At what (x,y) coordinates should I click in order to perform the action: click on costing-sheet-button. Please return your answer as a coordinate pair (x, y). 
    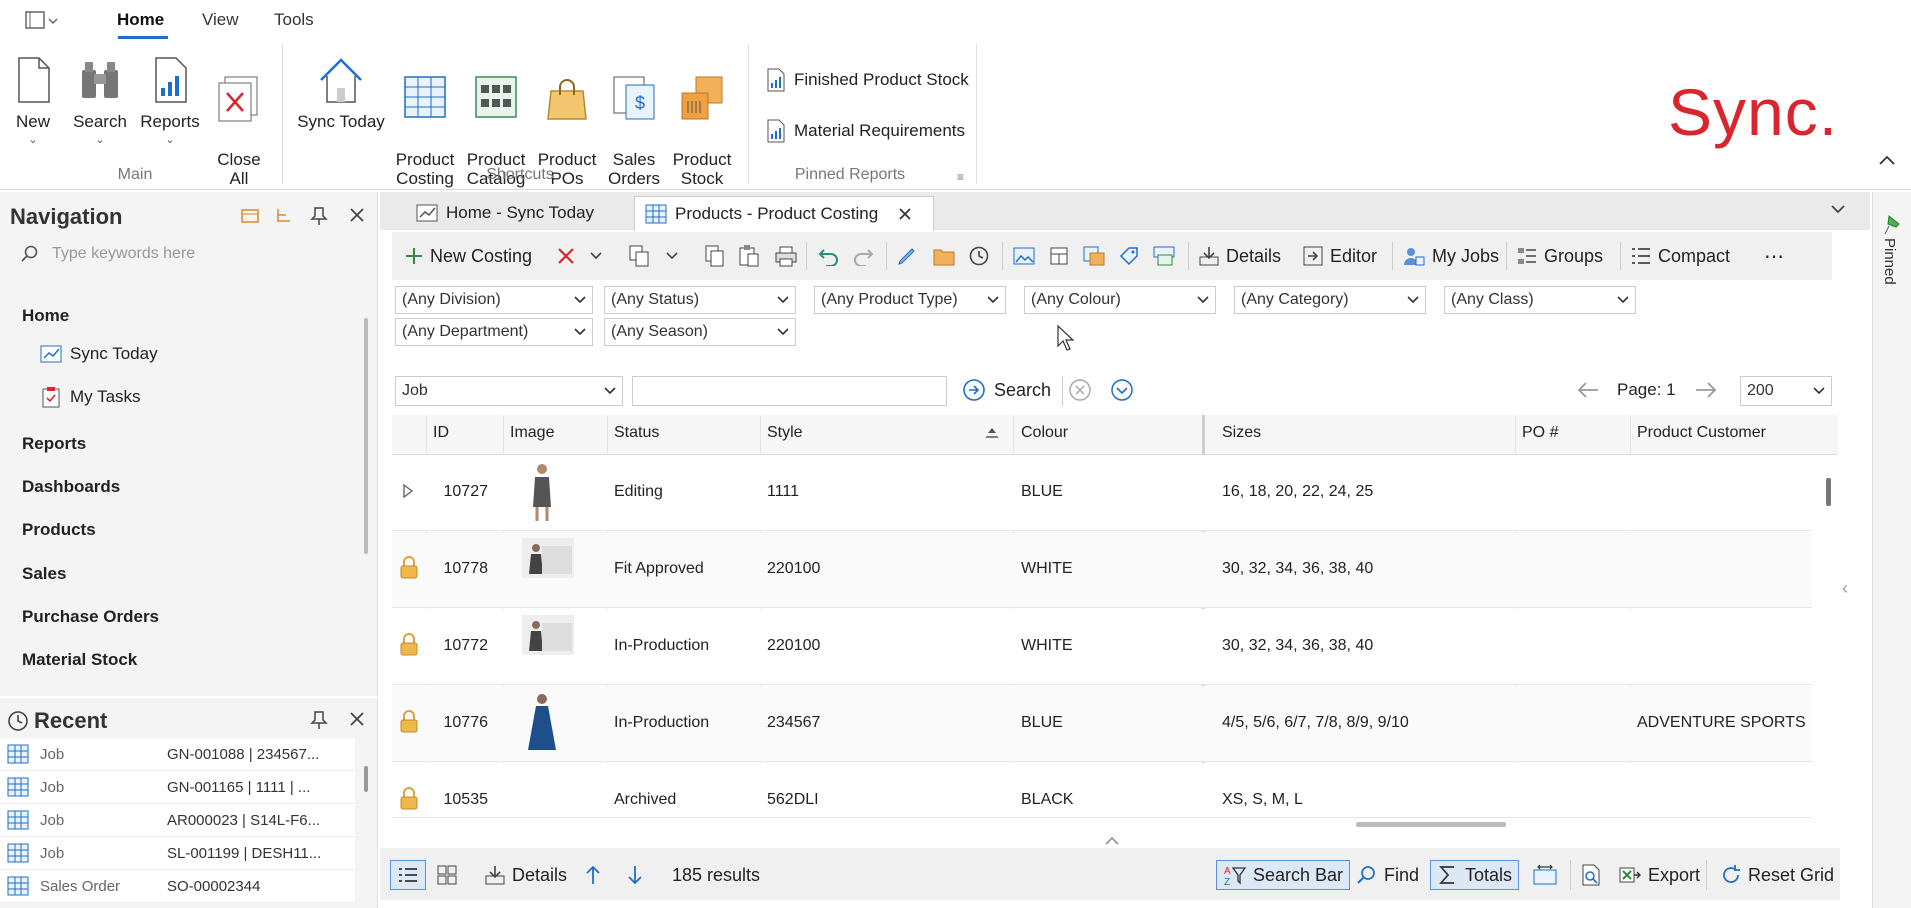
    Looking at the image, I should click on (1164, 256).